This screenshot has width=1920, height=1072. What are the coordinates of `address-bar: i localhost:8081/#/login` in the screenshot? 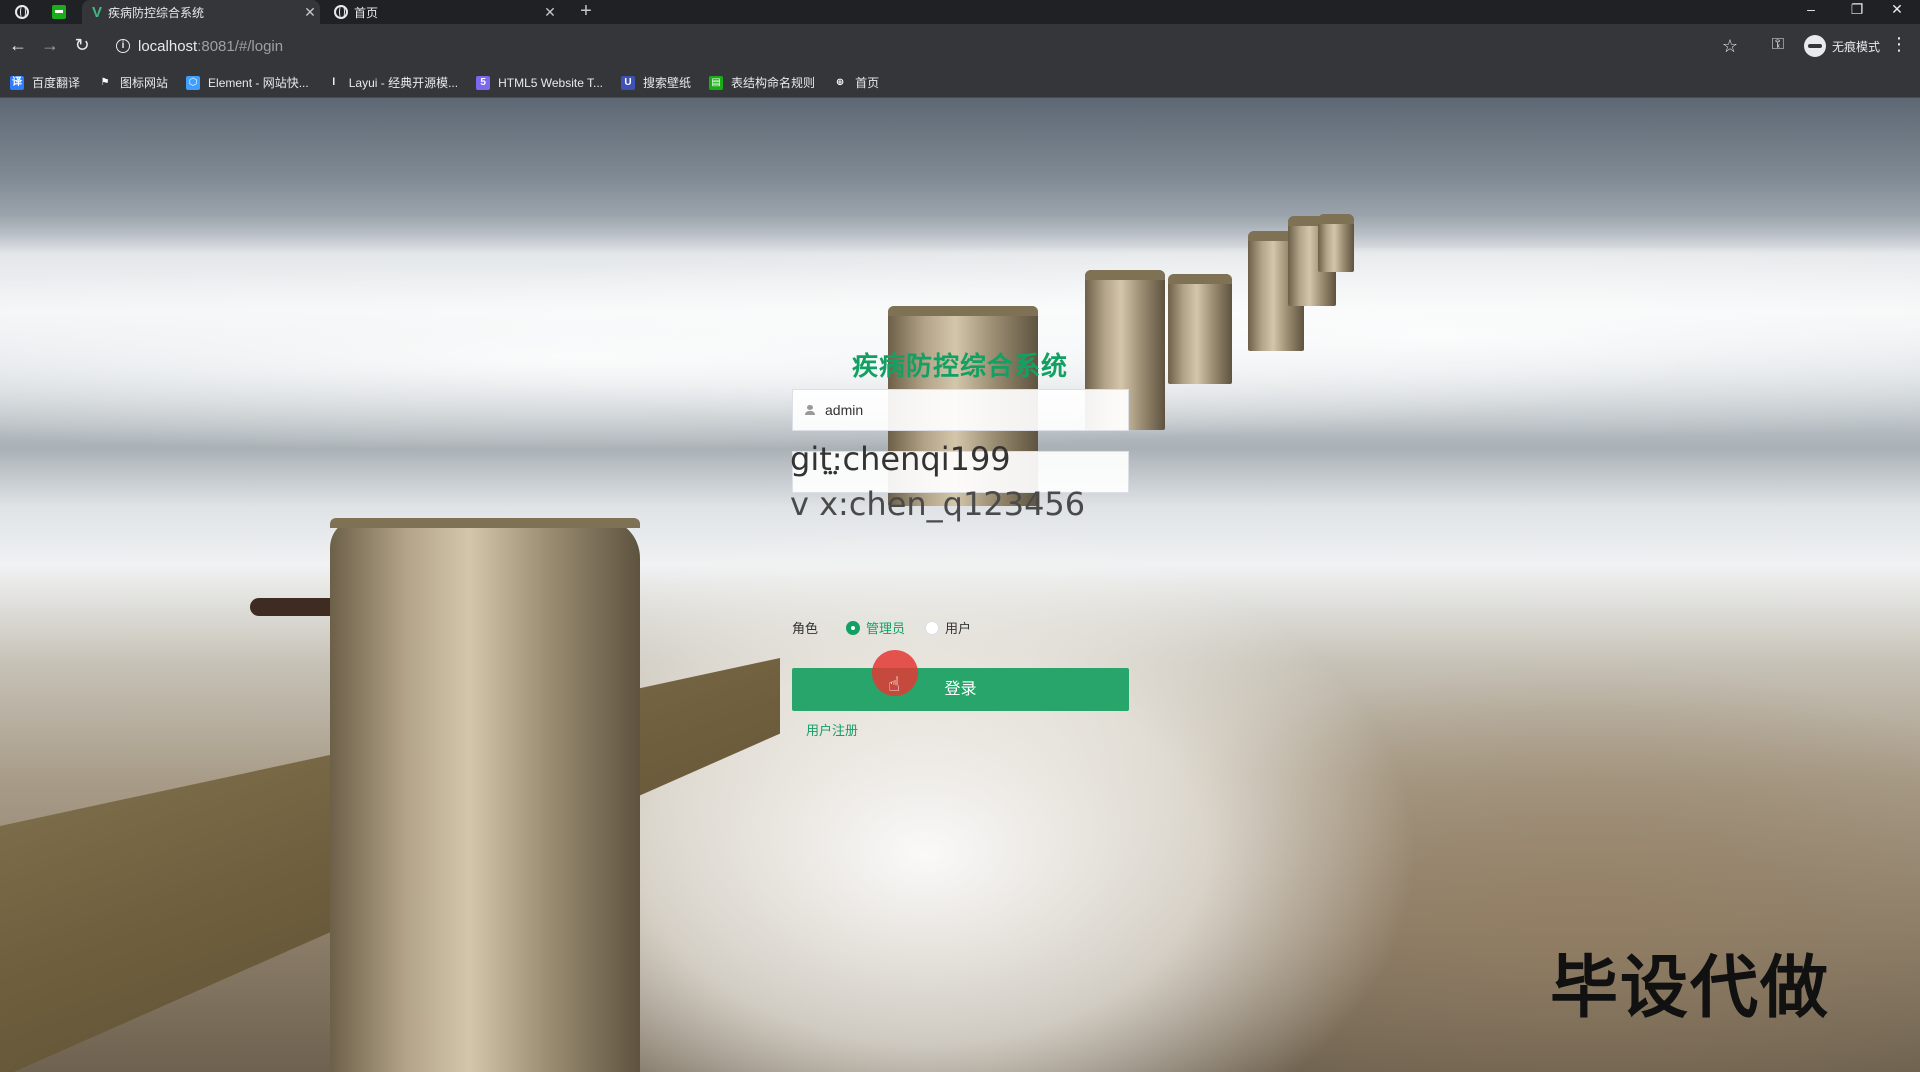 It's located at (933, 46).